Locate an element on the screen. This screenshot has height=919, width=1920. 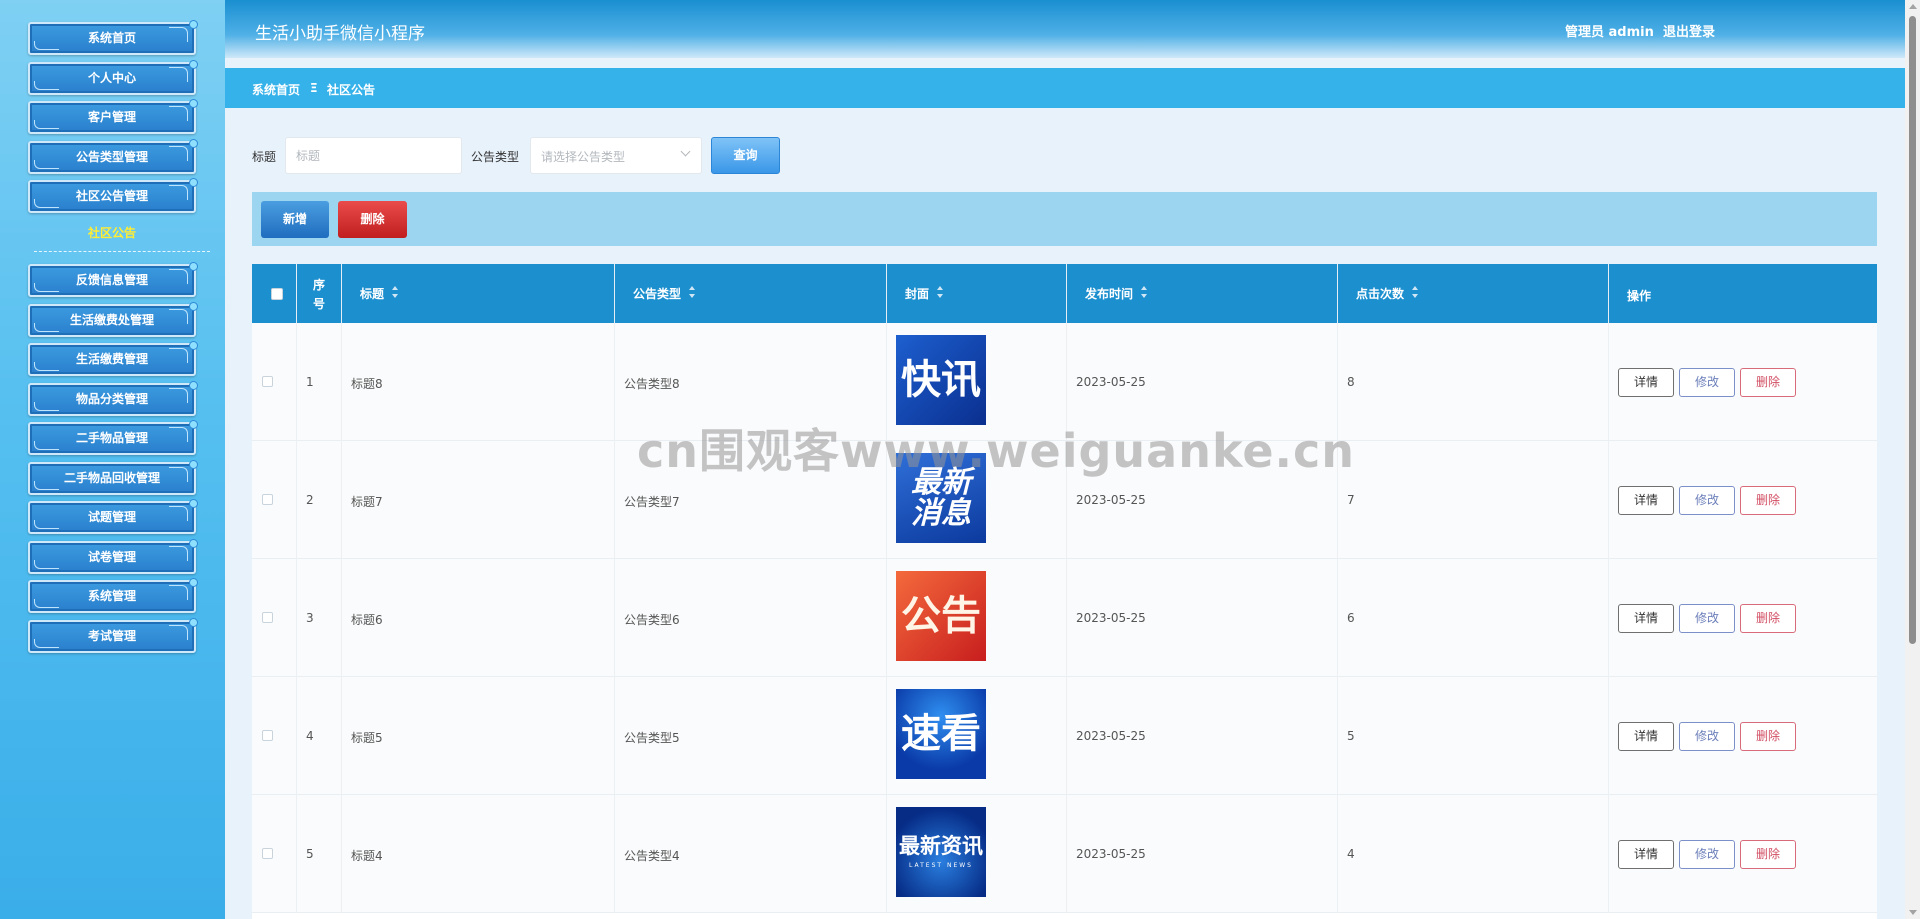
select-all-checkbox is located at coordinates (277, 294).